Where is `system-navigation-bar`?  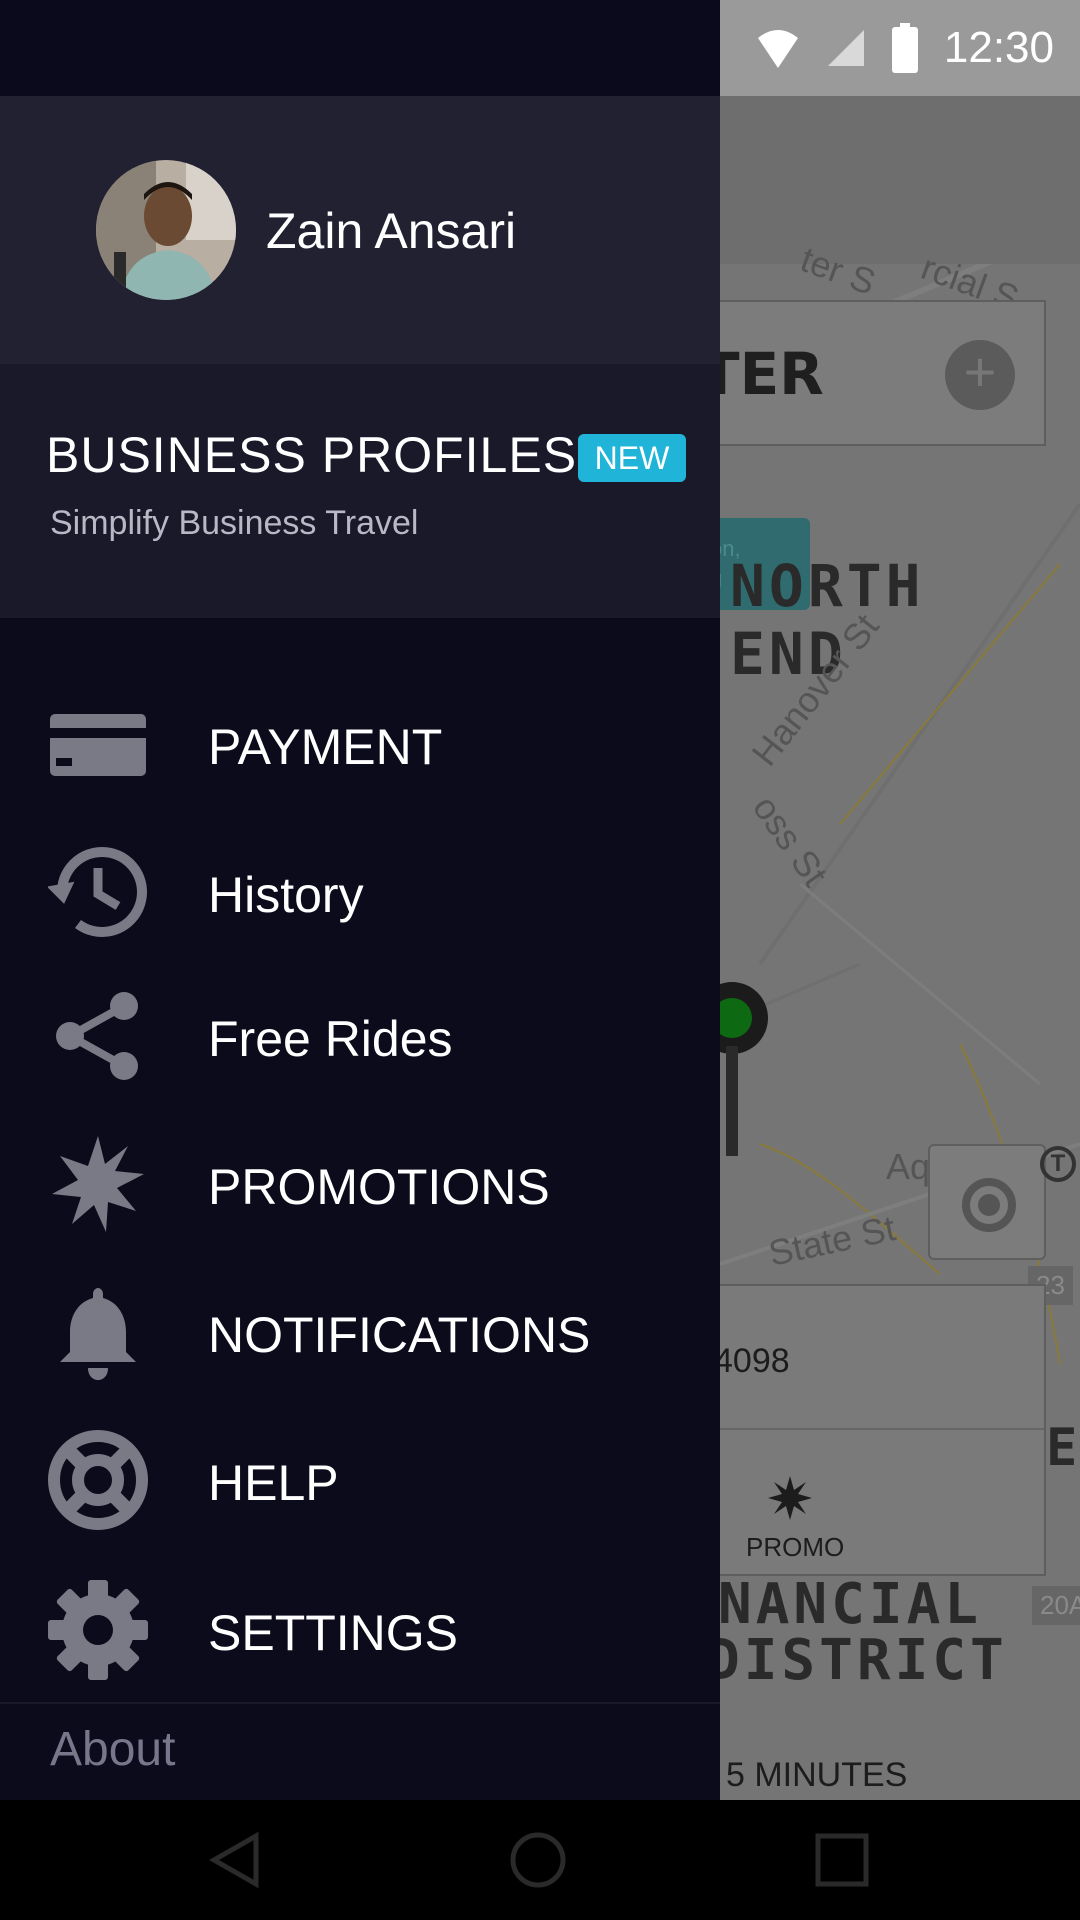
system-navigation-bar is located at coordinates (540, 1860).